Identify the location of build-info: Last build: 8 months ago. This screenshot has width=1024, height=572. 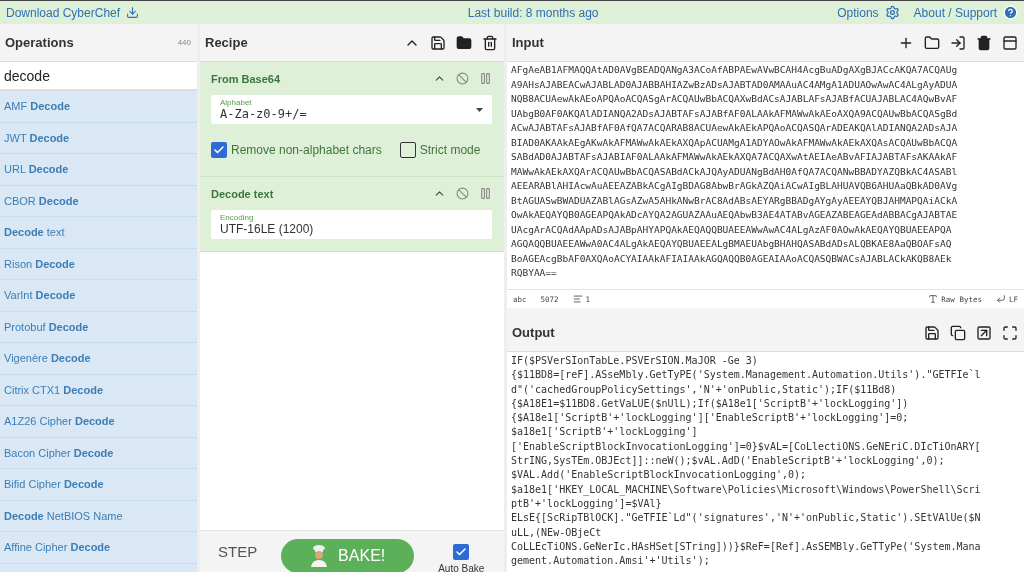
(533, 12).